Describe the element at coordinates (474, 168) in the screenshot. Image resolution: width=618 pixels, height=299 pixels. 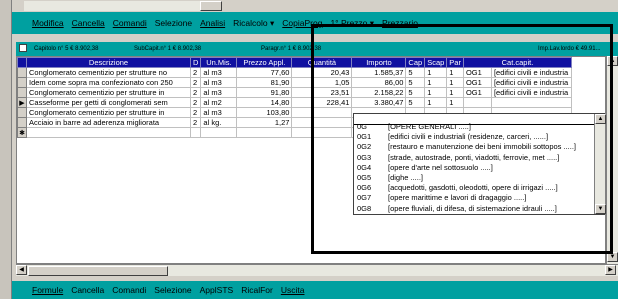
I see `dropdown-option: 0G4 [opere d'arte nel sottosuolo .....]` at that location.